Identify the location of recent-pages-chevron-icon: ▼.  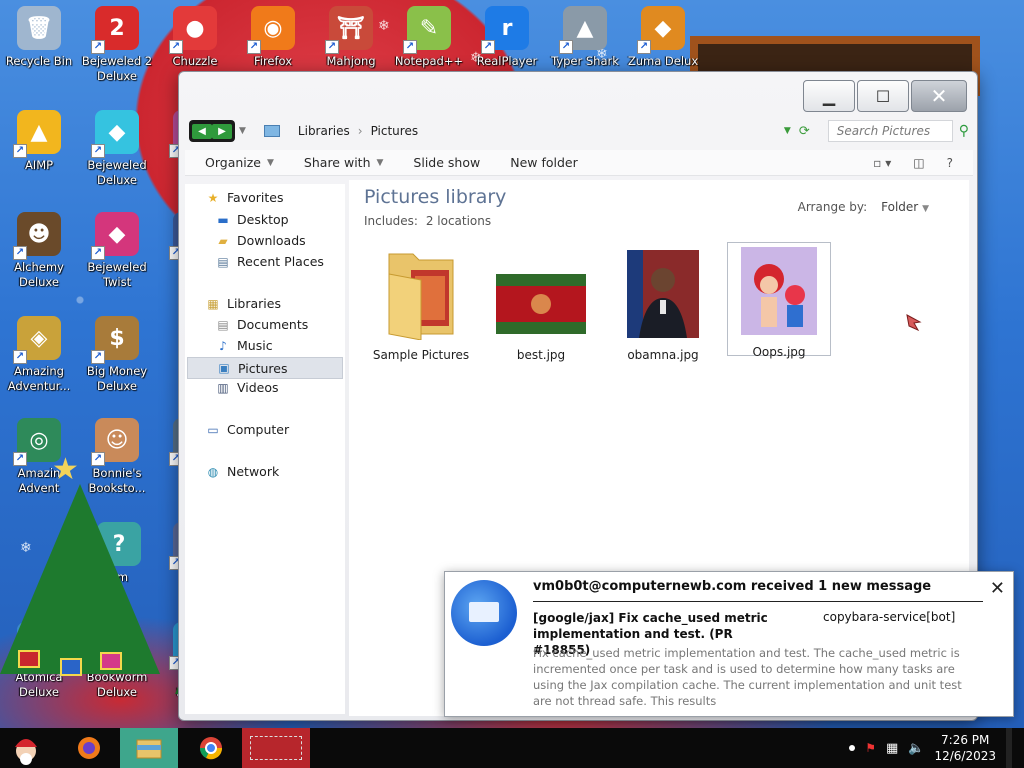
(242, 131).